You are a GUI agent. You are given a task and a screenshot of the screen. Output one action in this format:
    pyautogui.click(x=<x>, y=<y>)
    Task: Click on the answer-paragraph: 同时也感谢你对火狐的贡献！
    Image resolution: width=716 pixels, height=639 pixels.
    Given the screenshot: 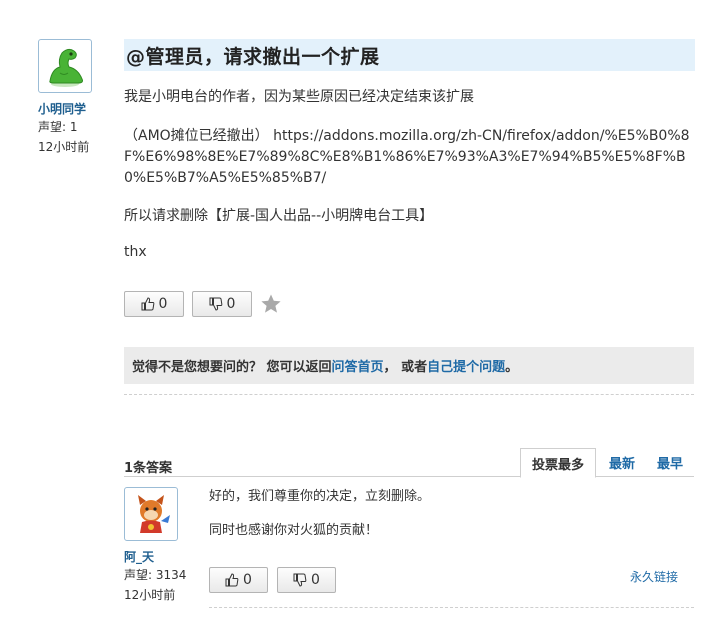 What is the action you would take?
    pyautogui.click(x=294, y=530)
    